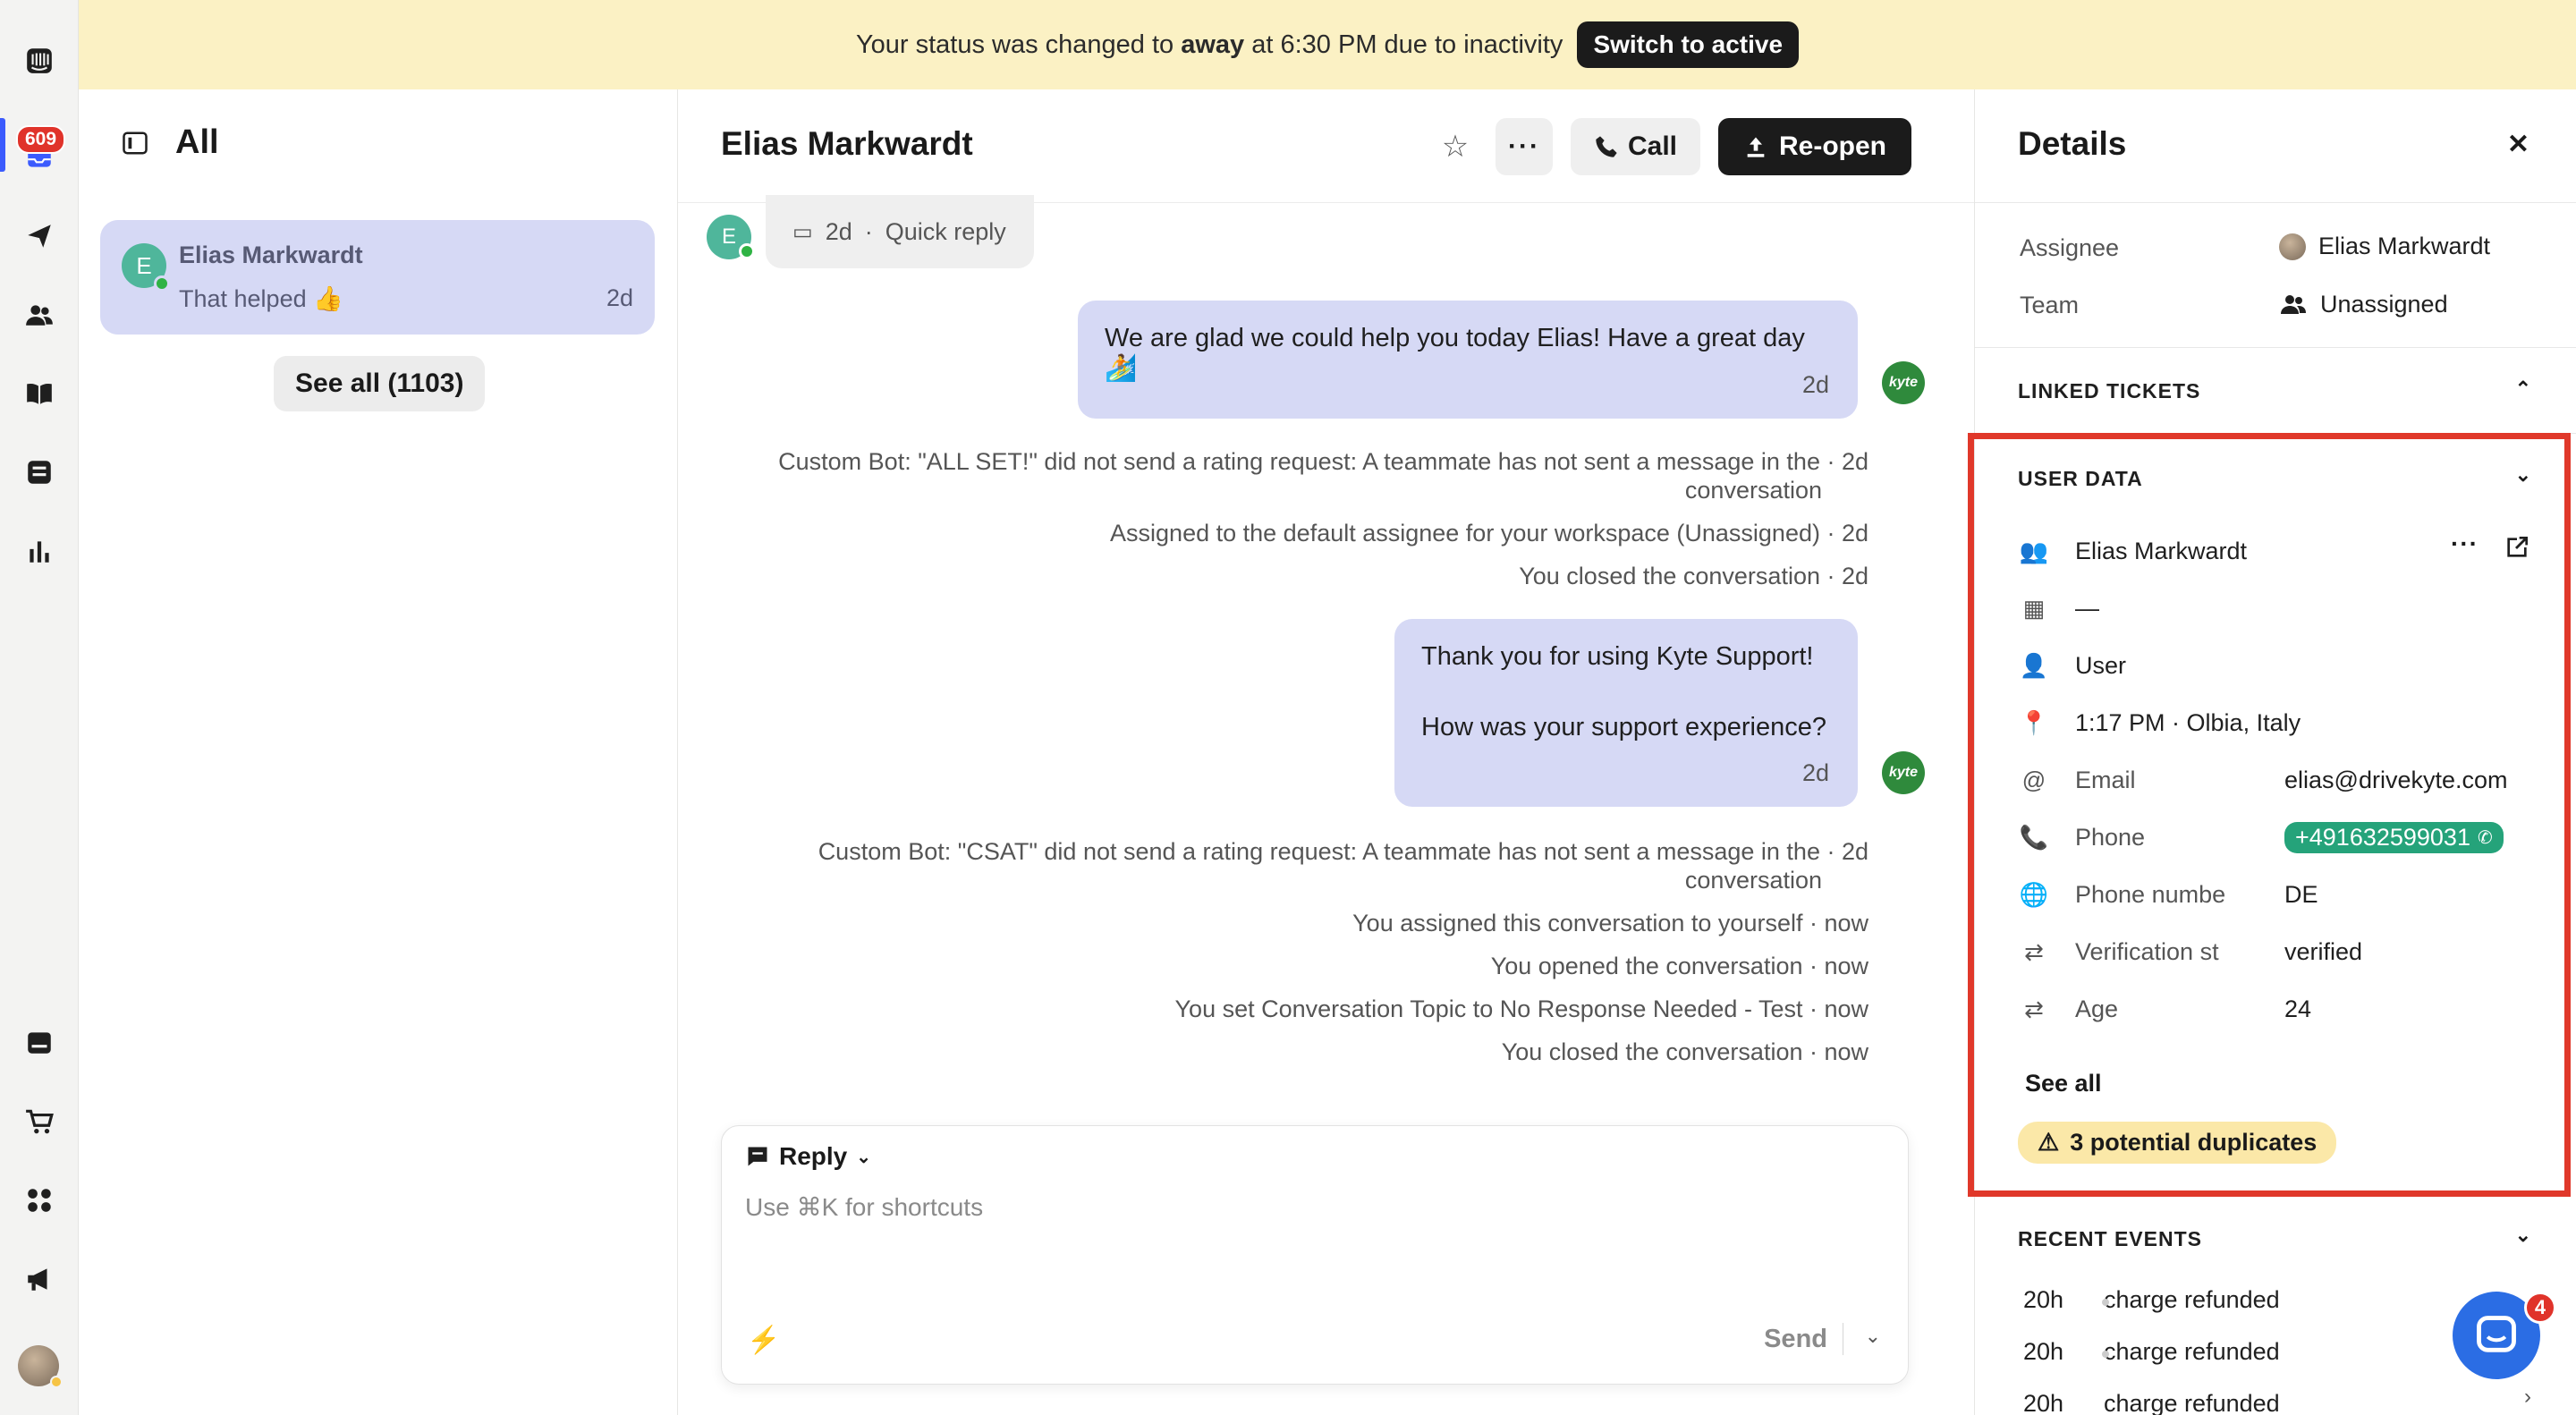 The width and height of the screenshot is (2576, 1415). I want to click on user-data-highlight-box, so click(2269, 815).